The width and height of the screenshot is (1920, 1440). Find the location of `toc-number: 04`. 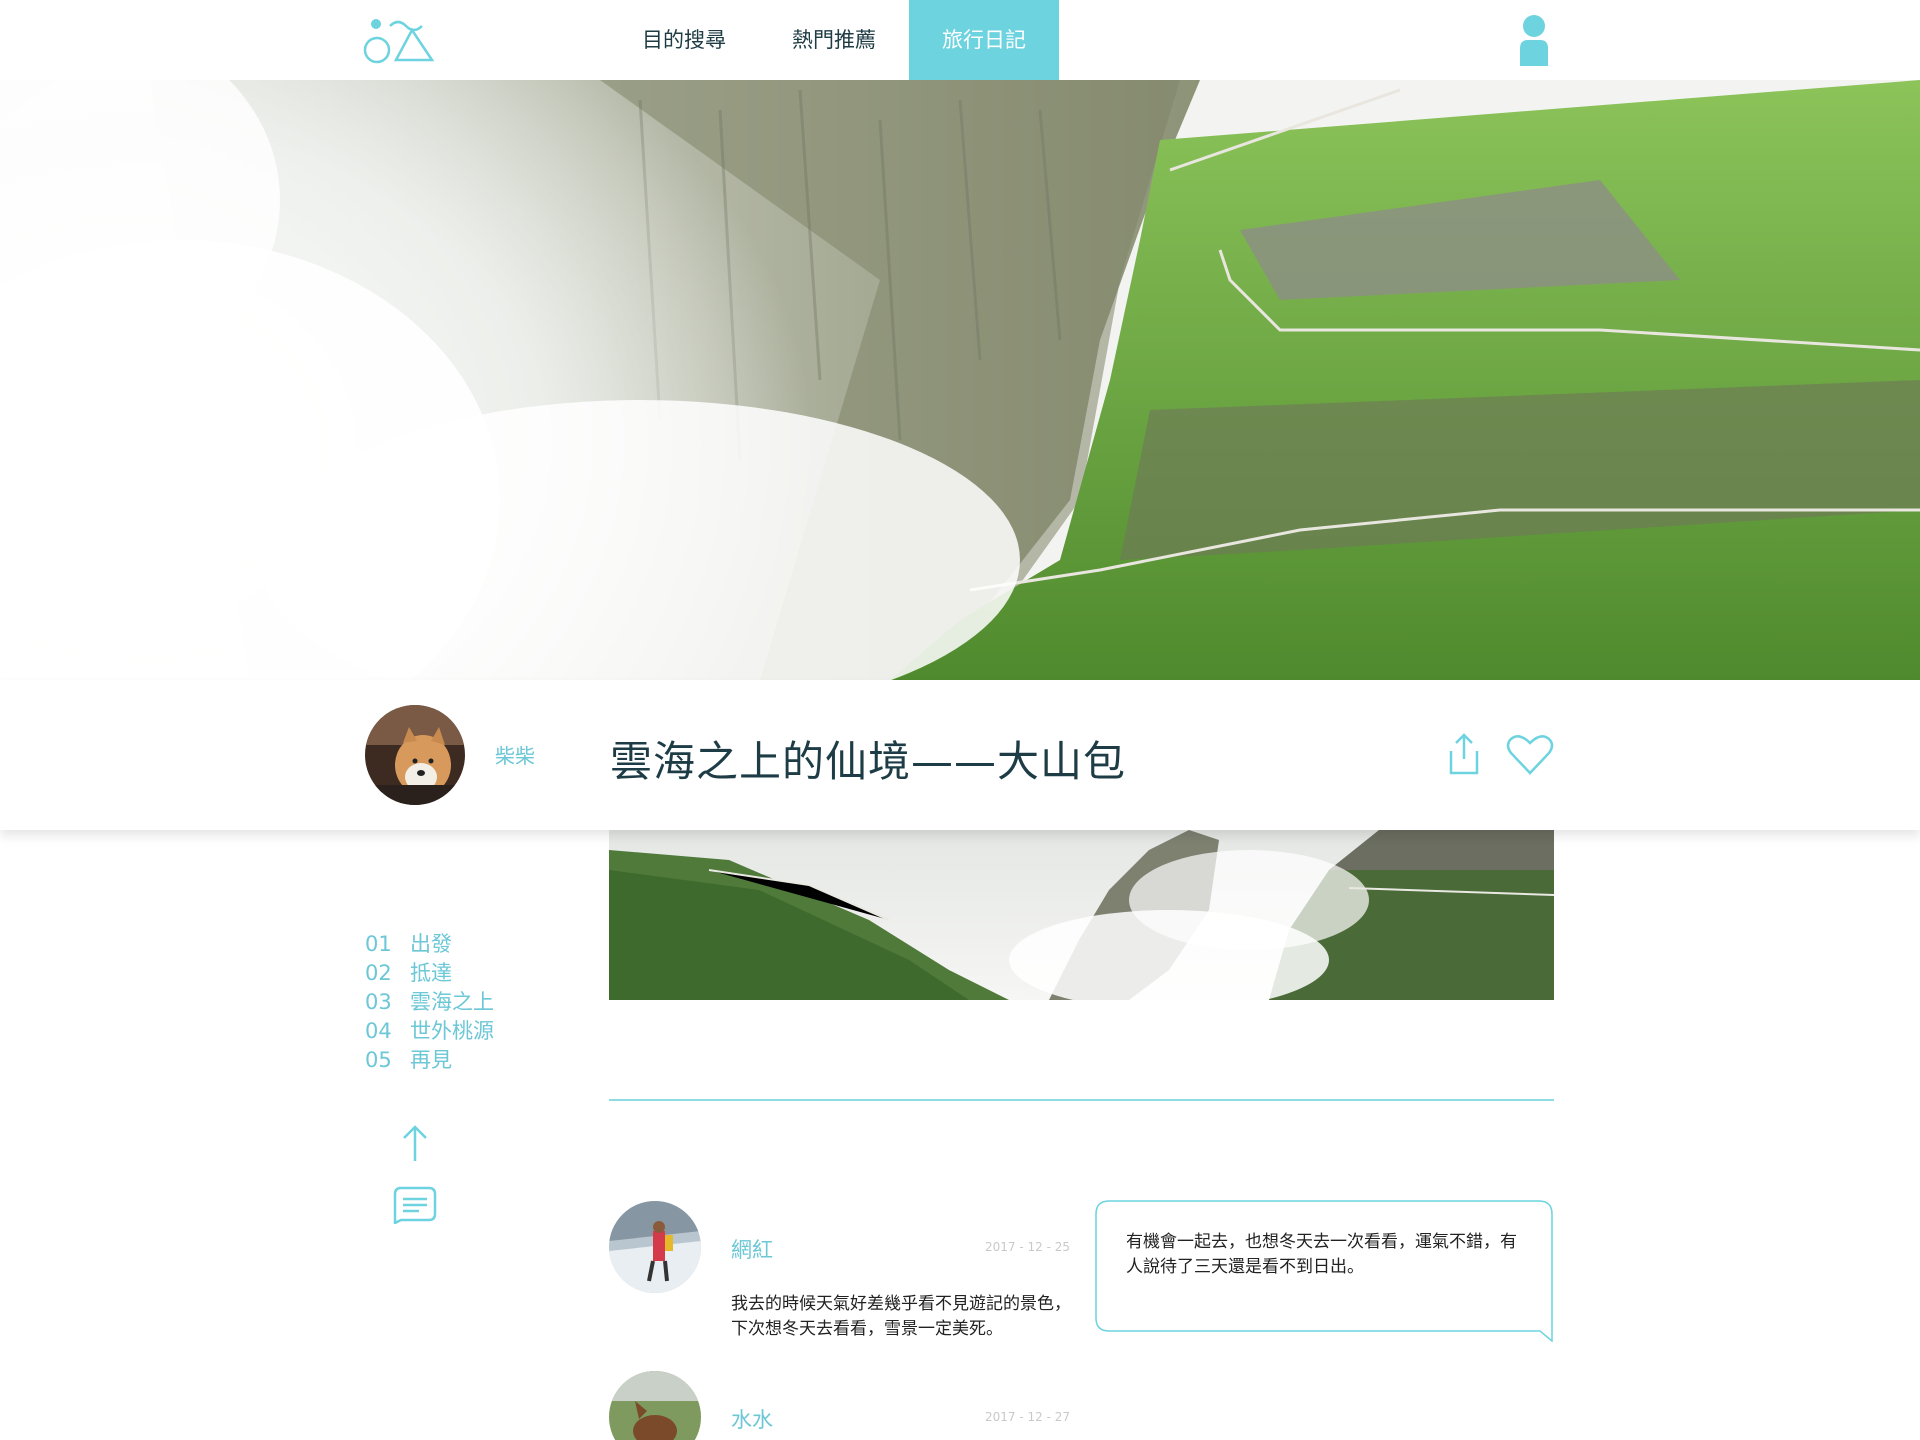

toc-number: 04 is located at coordinates (378, 1031).